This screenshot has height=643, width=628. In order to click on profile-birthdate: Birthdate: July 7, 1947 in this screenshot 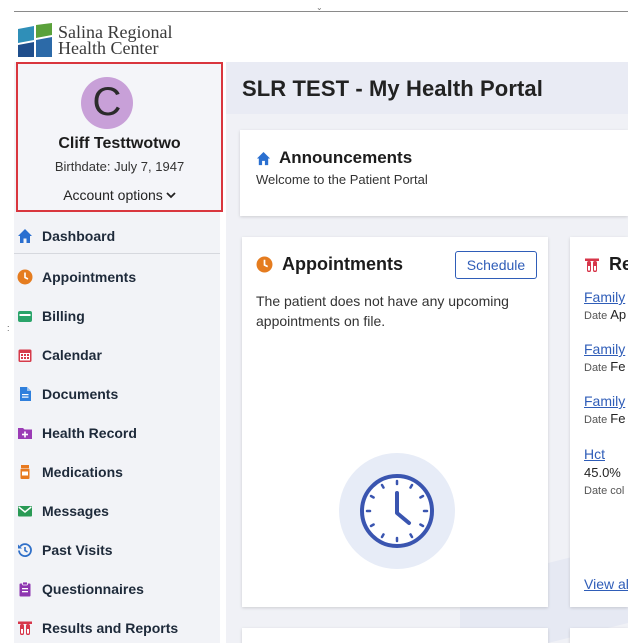, I will do `click(119, 166)`.